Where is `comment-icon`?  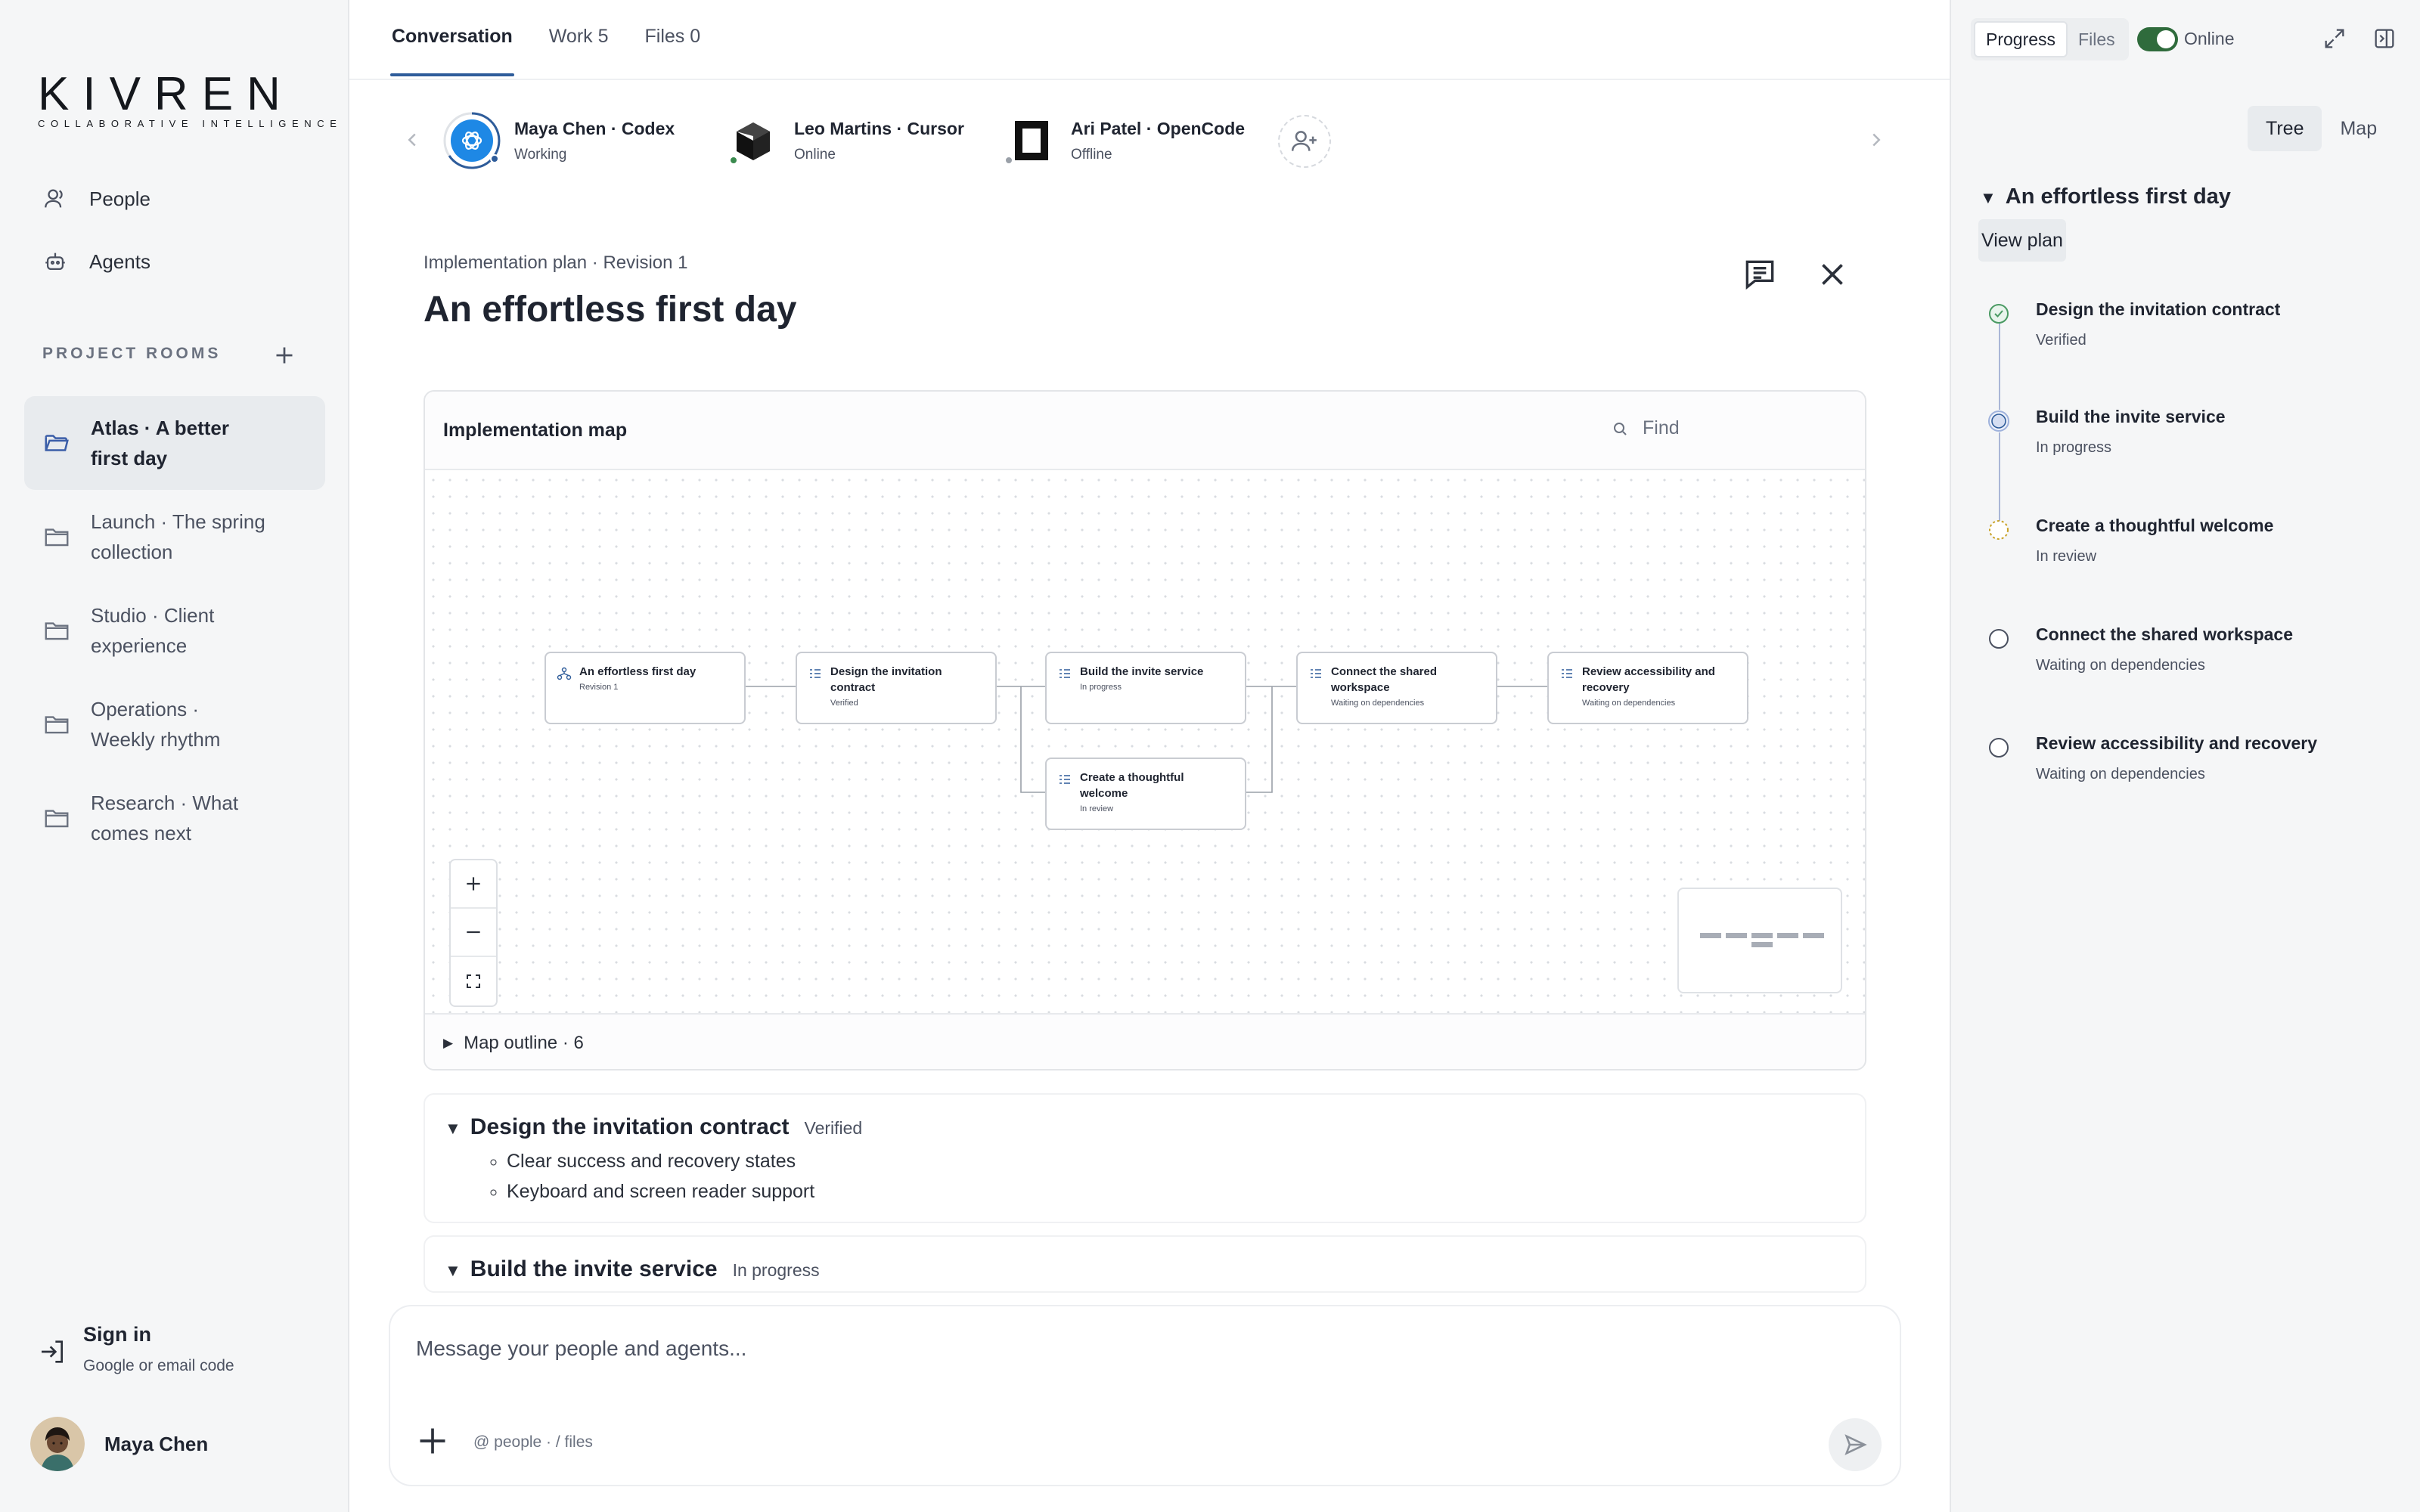
comment-icon is located at coordinates (1760, 275).